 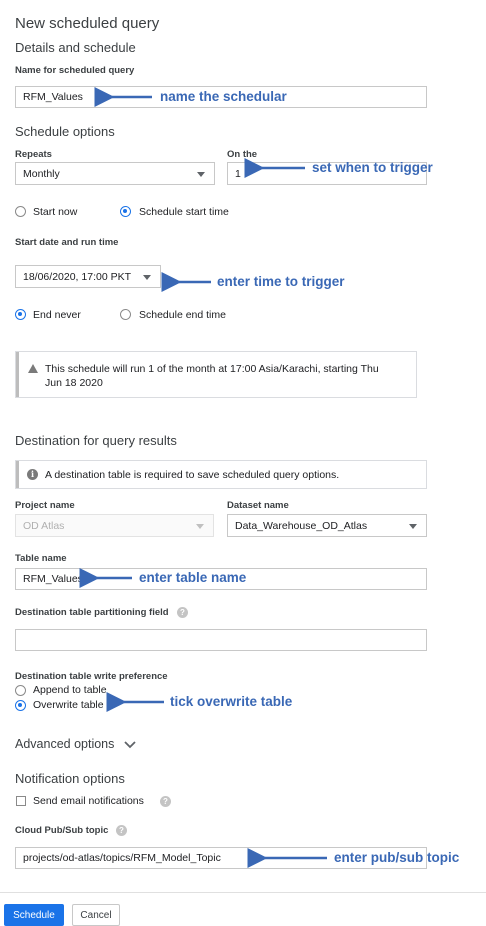 I want to click on annotation-trigger: set when to trigger, so click(x=372, y=167).